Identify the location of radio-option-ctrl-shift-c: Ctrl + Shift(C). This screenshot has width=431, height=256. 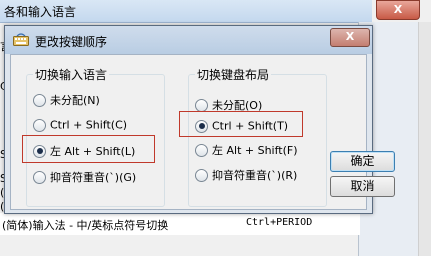
(80, 127).